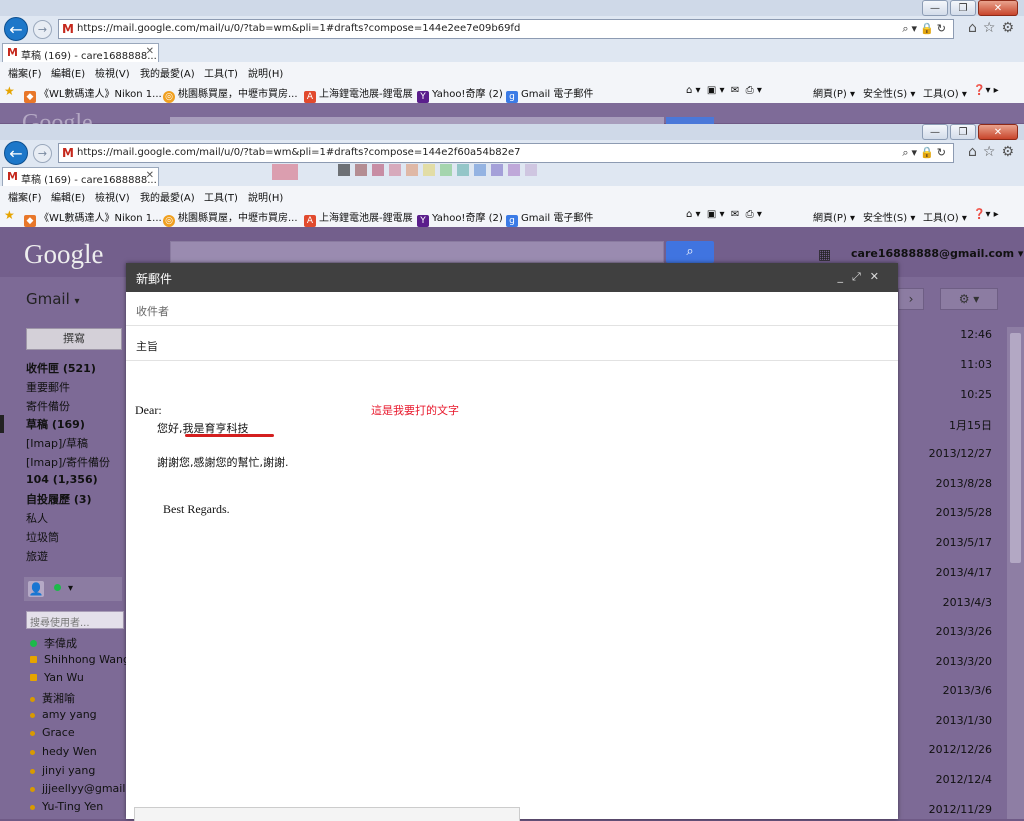  Describe the element at coordinates (48, 406) in the screenshot. I see `nav-sent: 寄件備份` at that location.